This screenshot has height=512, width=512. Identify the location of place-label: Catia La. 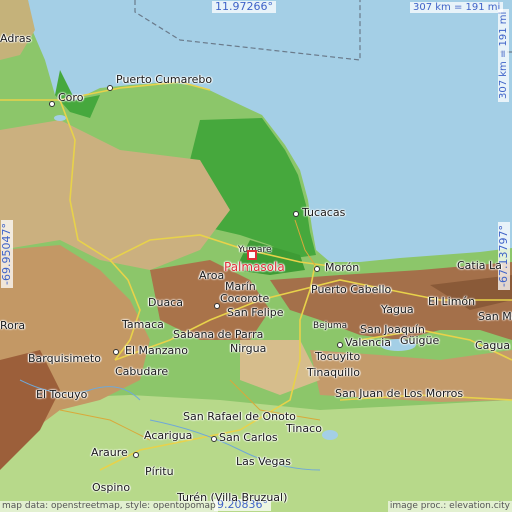
(479, 265).